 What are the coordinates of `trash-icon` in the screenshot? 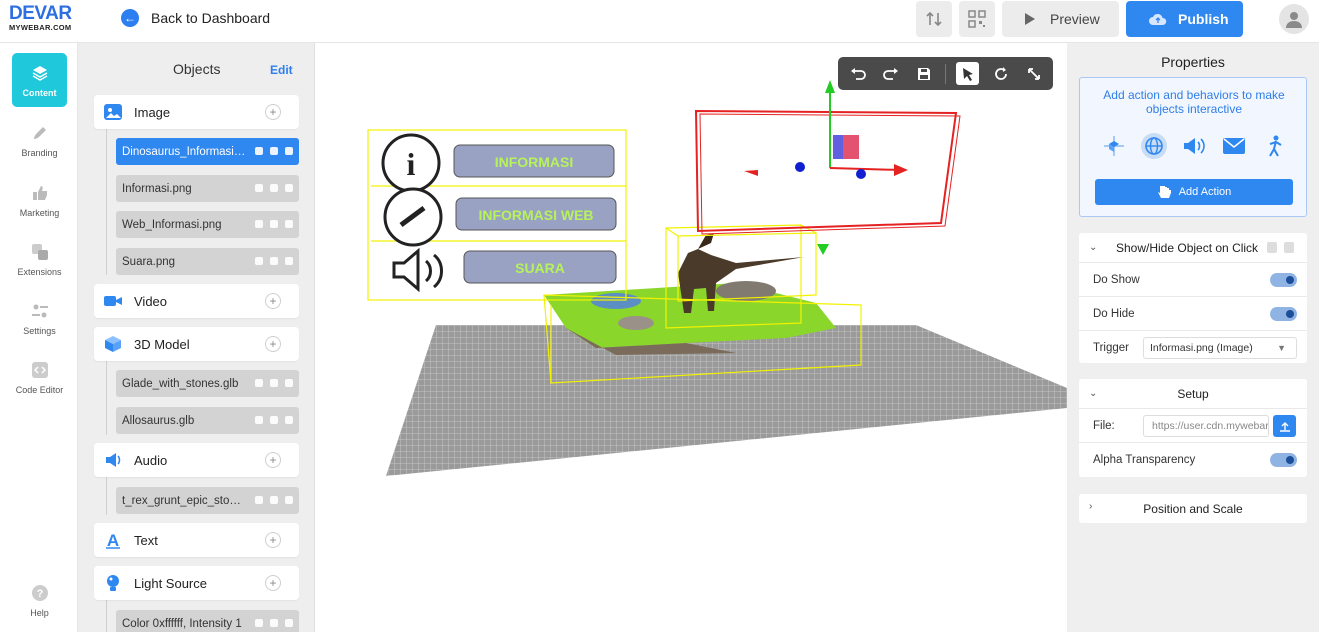 It's located at (1289, 247).